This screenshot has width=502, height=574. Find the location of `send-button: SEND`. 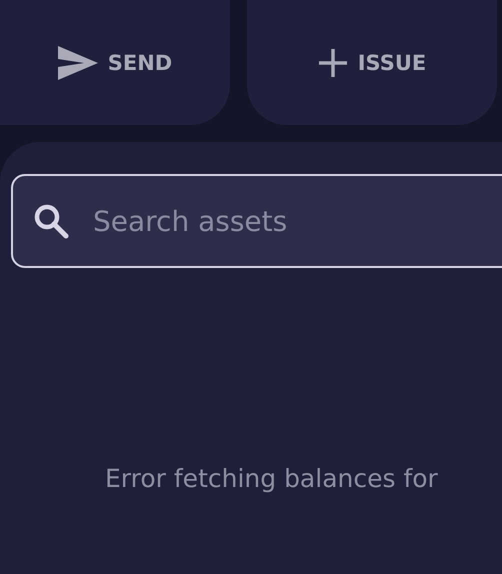

send-button: SEND is located at coordinates (115, 62).